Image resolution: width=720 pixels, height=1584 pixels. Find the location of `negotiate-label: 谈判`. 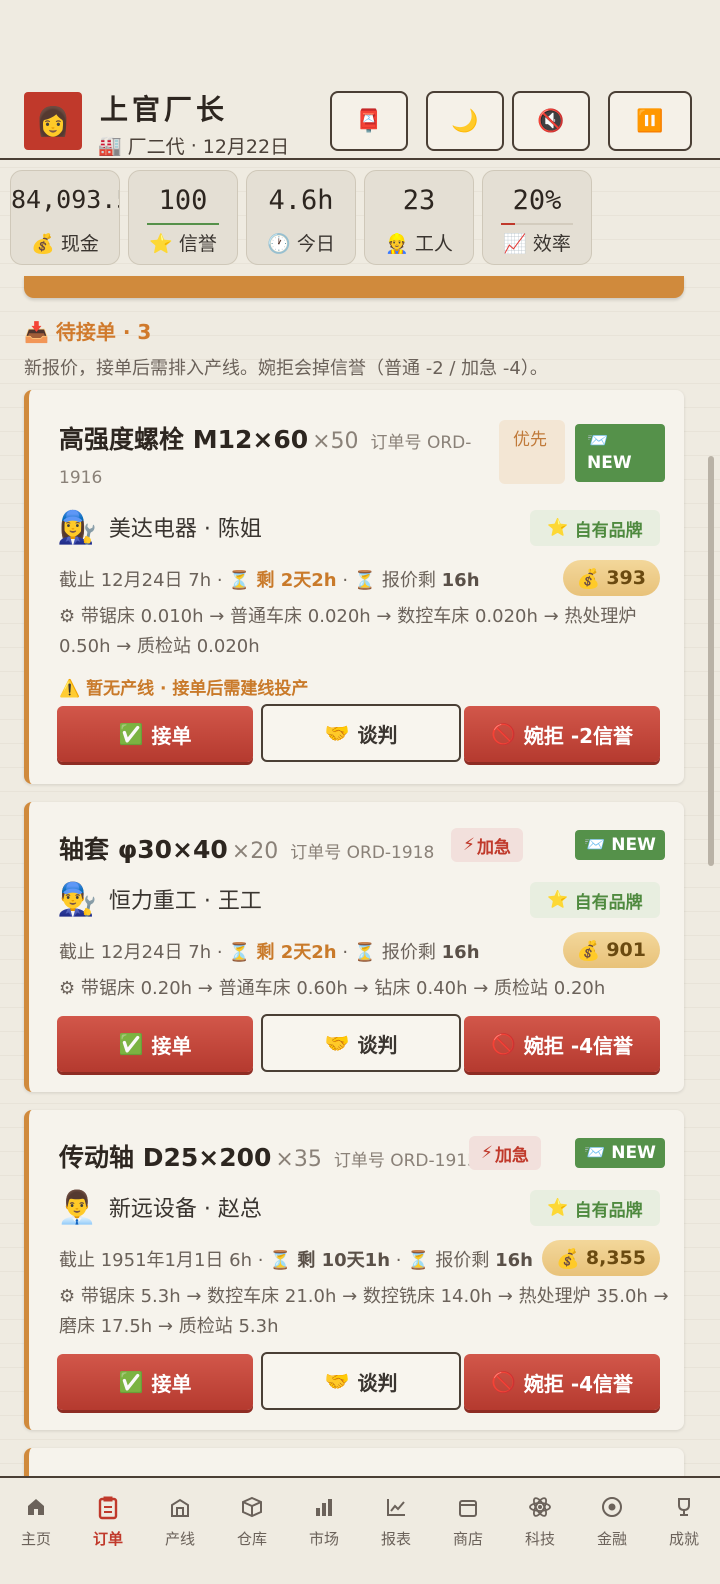

negotiate-label: 谈判 is located at coordinates (377, 734).